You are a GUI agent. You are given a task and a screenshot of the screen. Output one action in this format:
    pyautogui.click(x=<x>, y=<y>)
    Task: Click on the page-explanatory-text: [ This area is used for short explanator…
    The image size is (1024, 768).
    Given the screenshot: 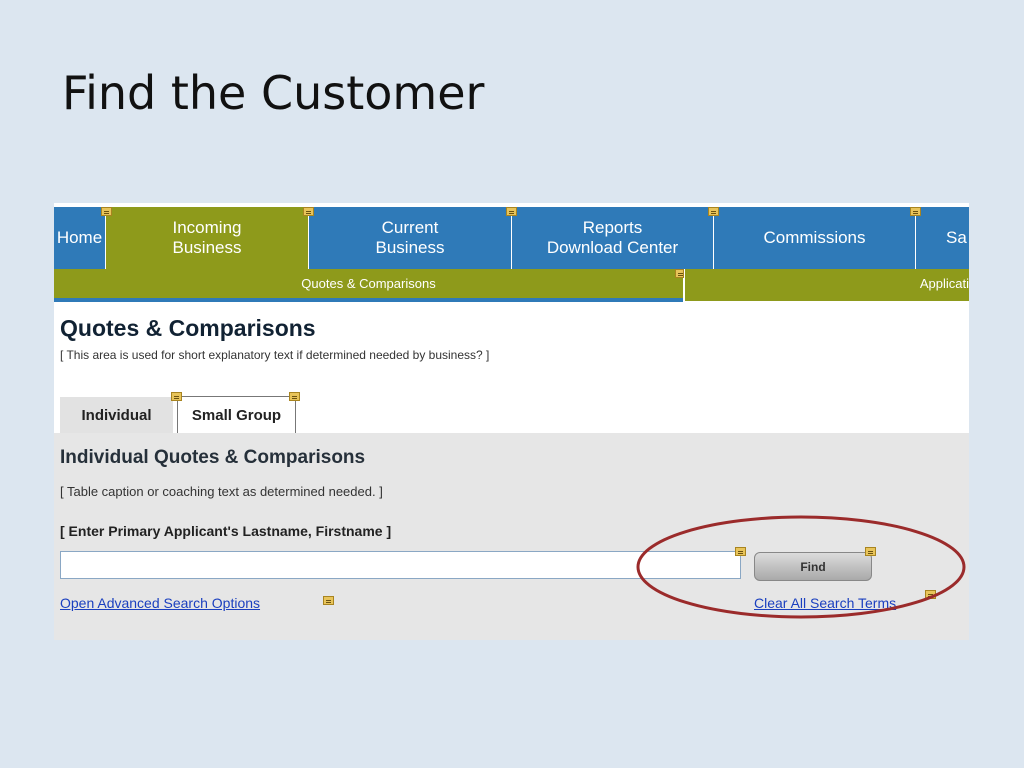 What is the action you would take?
    pyautogui.click(x=275, y=355)
    